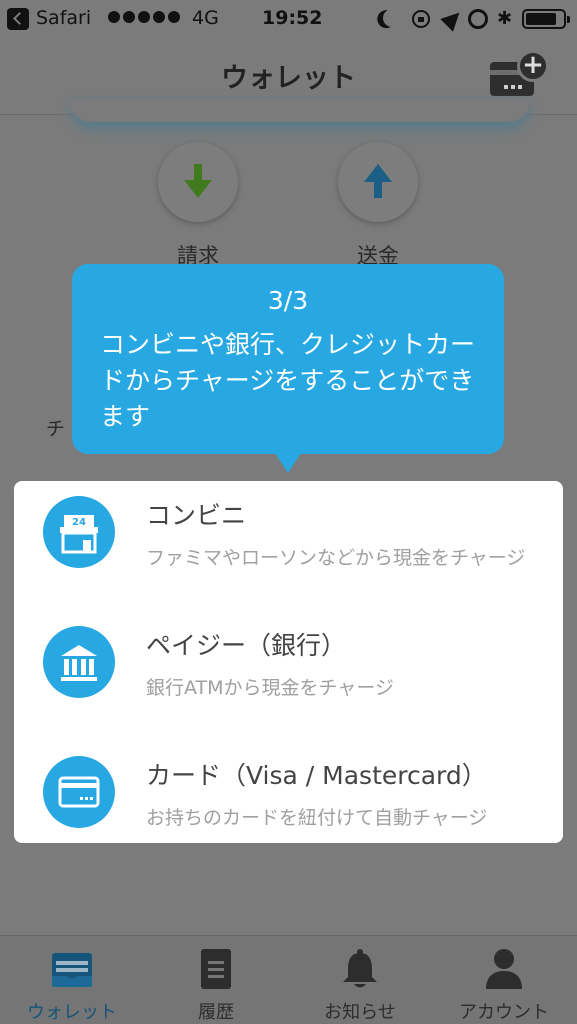 This screenshot has height=1024, width=577. I want to click on clock: 19:52, so click(292, 18).